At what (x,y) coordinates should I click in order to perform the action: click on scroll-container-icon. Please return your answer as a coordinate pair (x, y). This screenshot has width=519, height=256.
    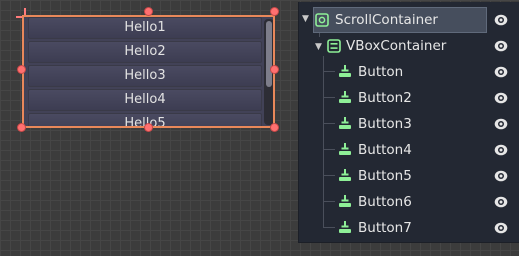
    Looking at the image, I should click on (322, 20).